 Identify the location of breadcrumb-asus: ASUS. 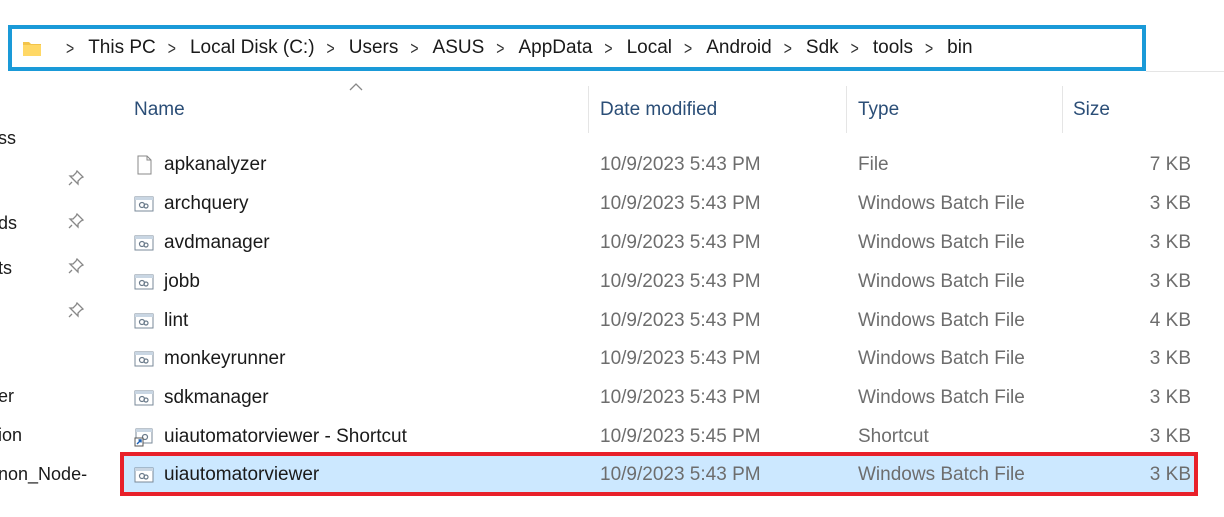
(459, 48).